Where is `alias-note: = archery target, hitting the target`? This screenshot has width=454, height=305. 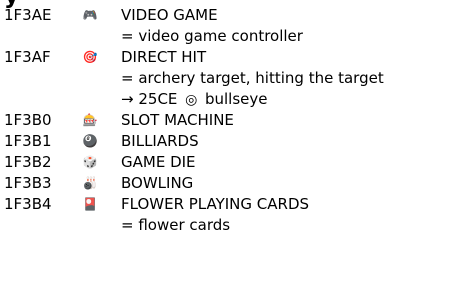
alias-note: = archery target, hitting the target is located at coordinates (252, 78).